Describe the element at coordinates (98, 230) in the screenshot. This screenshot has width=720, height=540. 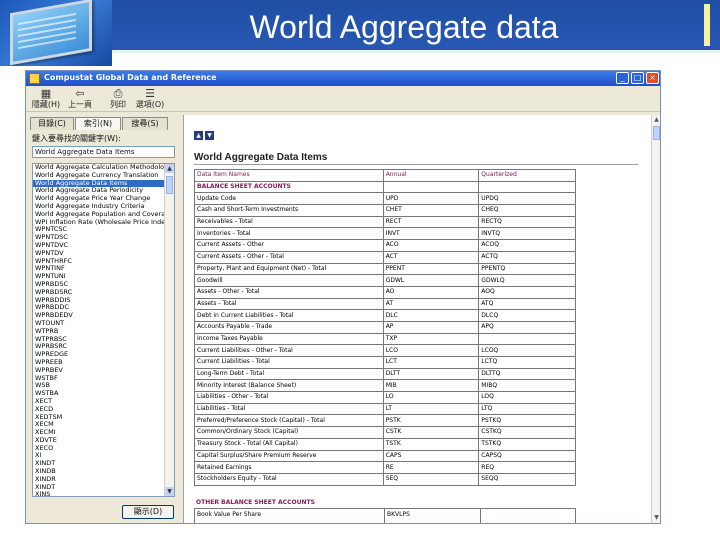
I see `index-list-item: WPNTCSC` at that location.